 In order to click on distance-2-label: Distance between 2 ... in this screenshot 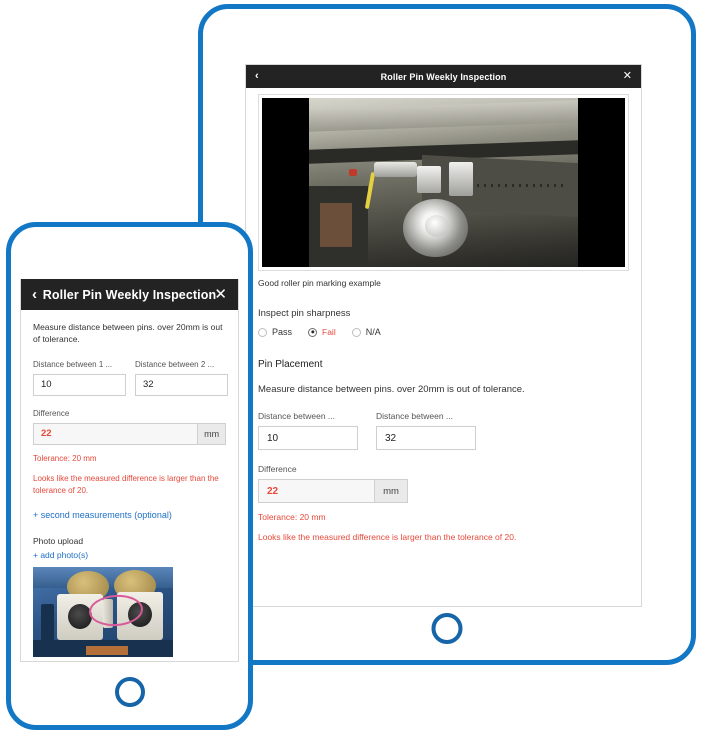, I will do `click(175, 364)`.